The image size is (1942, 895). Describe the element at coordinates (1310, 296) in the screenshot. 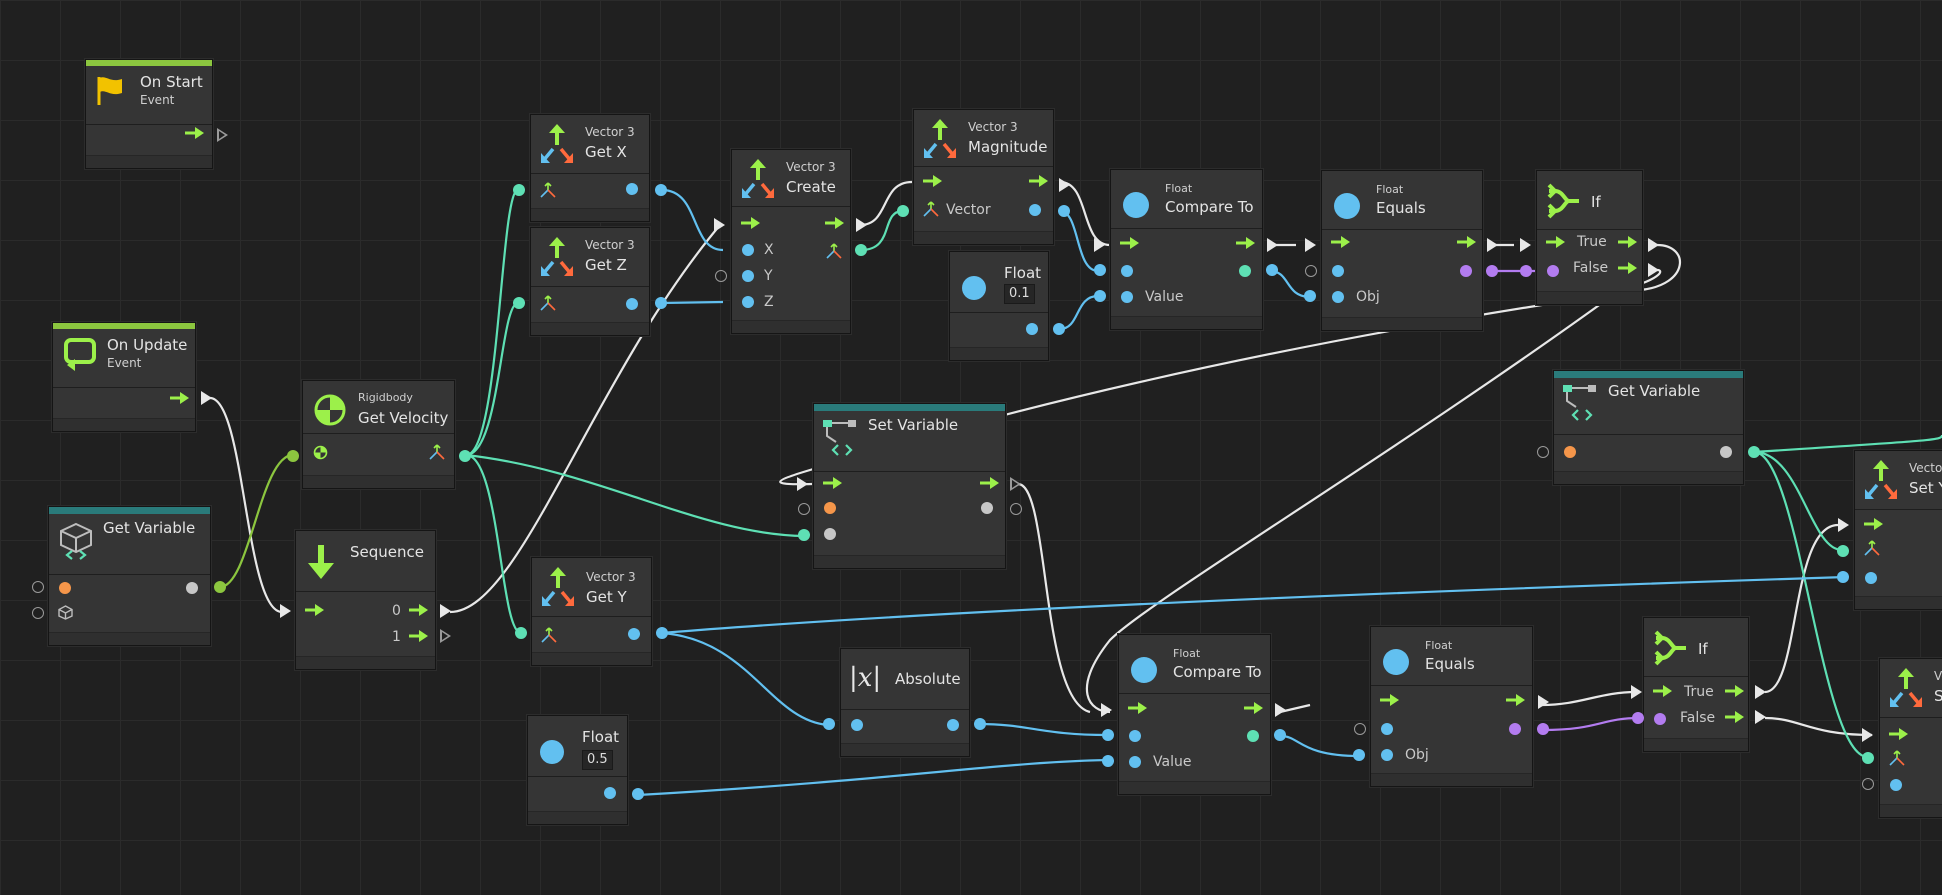

I see `obj-in-port` at that location.